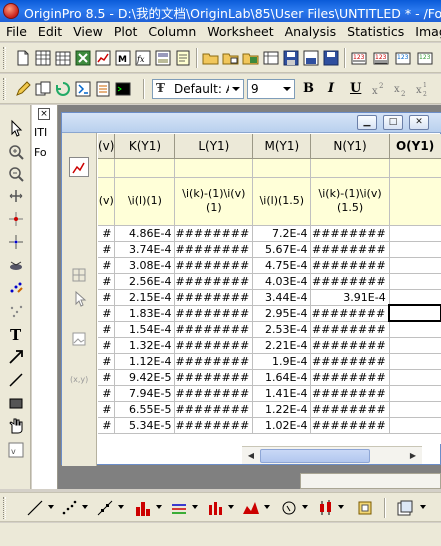  What do you see at coordinates (79, 379) in the screenshot?
I see `xy-data-icon: (x,y)` at bounding box center [79, 379].